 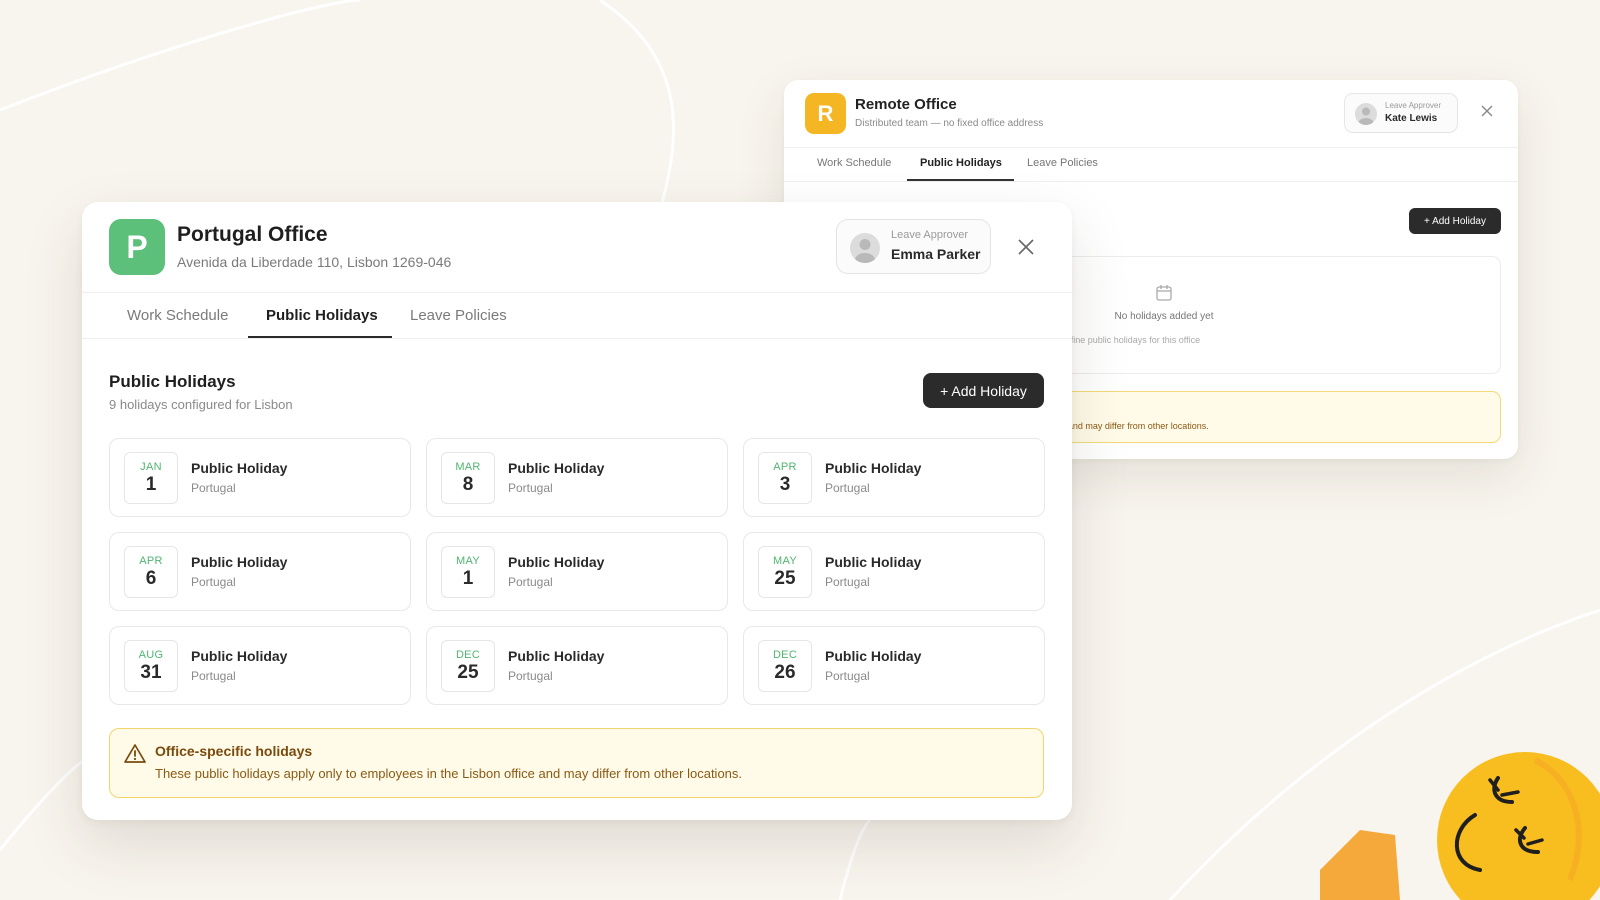 I want to click on leave-approver-card: Leave Approver Kate Lewis, so click(x=1401, y=113).